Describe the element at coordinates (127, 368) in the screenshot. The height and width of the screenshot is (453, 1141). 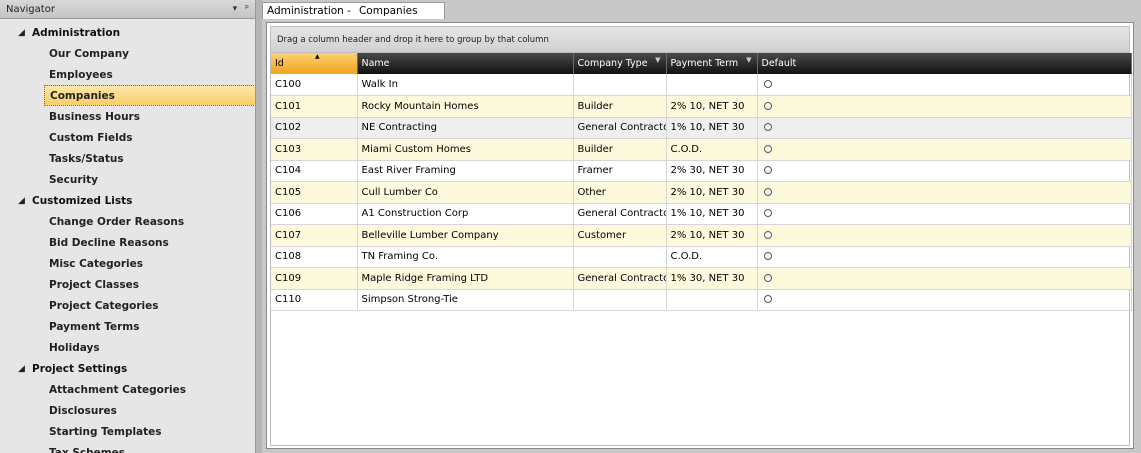
I see `nav-group: ◢ Project Settings` at that location.